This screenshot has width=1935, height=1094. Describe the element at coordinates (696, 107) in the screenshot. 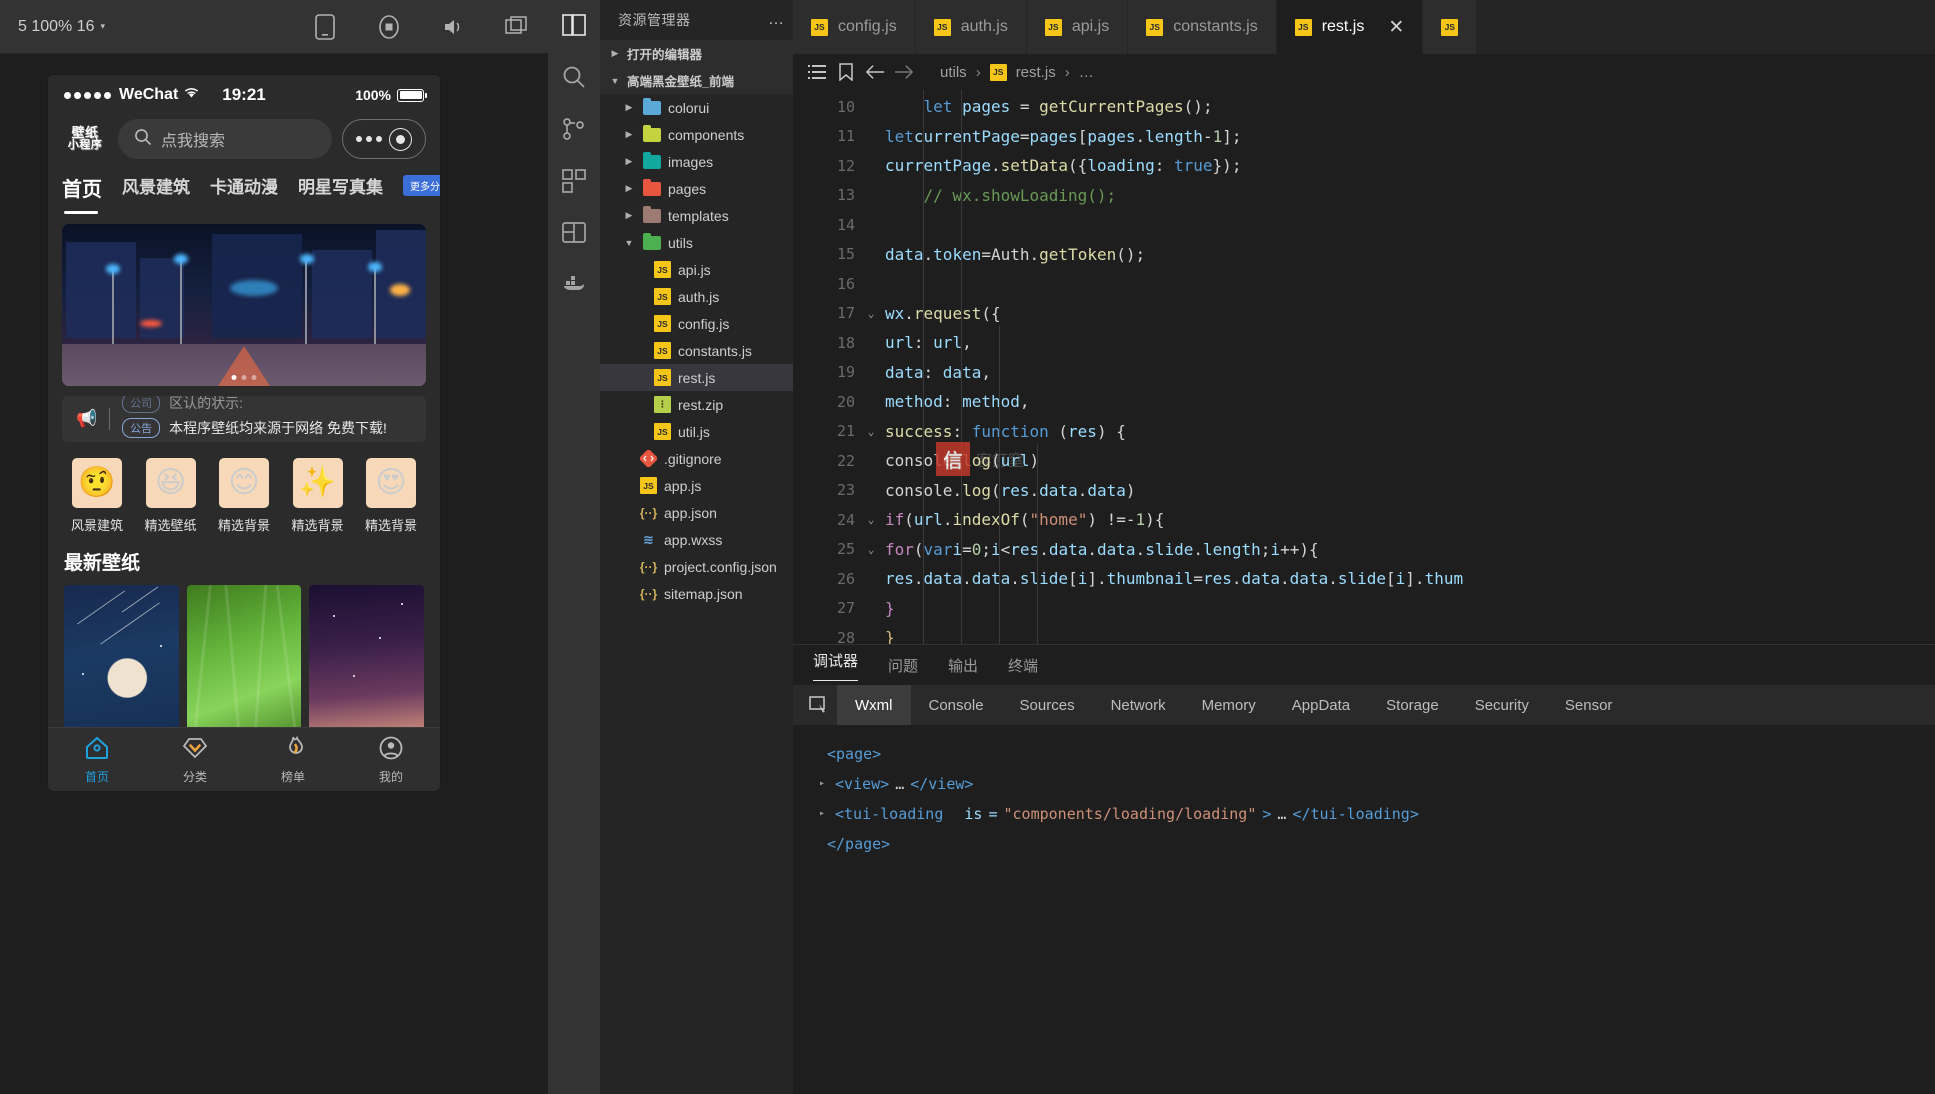

I see `tree-item-colorui: ▶ colorui` at that location.